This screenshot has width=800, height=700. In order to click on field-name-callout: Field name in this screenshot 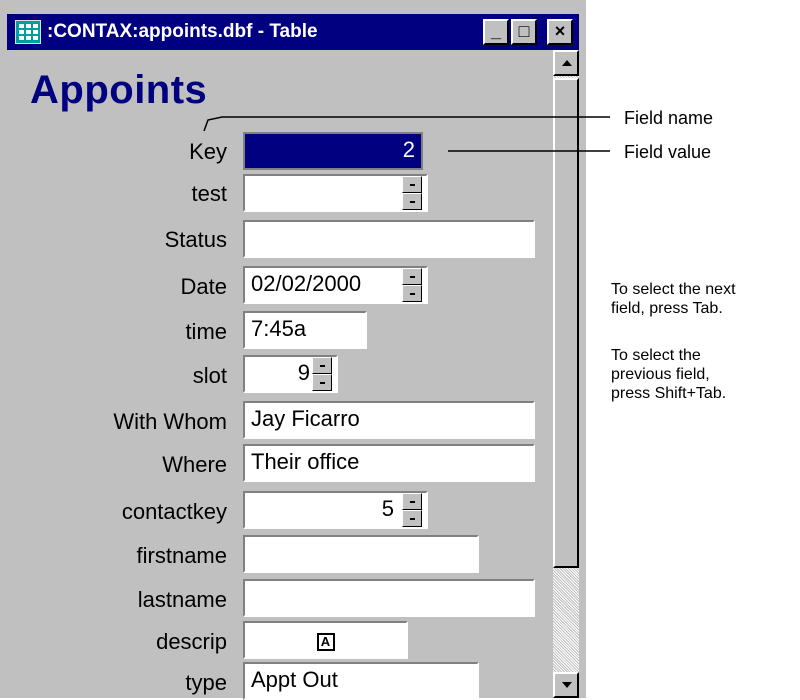, I will do `click(669, 118)`.